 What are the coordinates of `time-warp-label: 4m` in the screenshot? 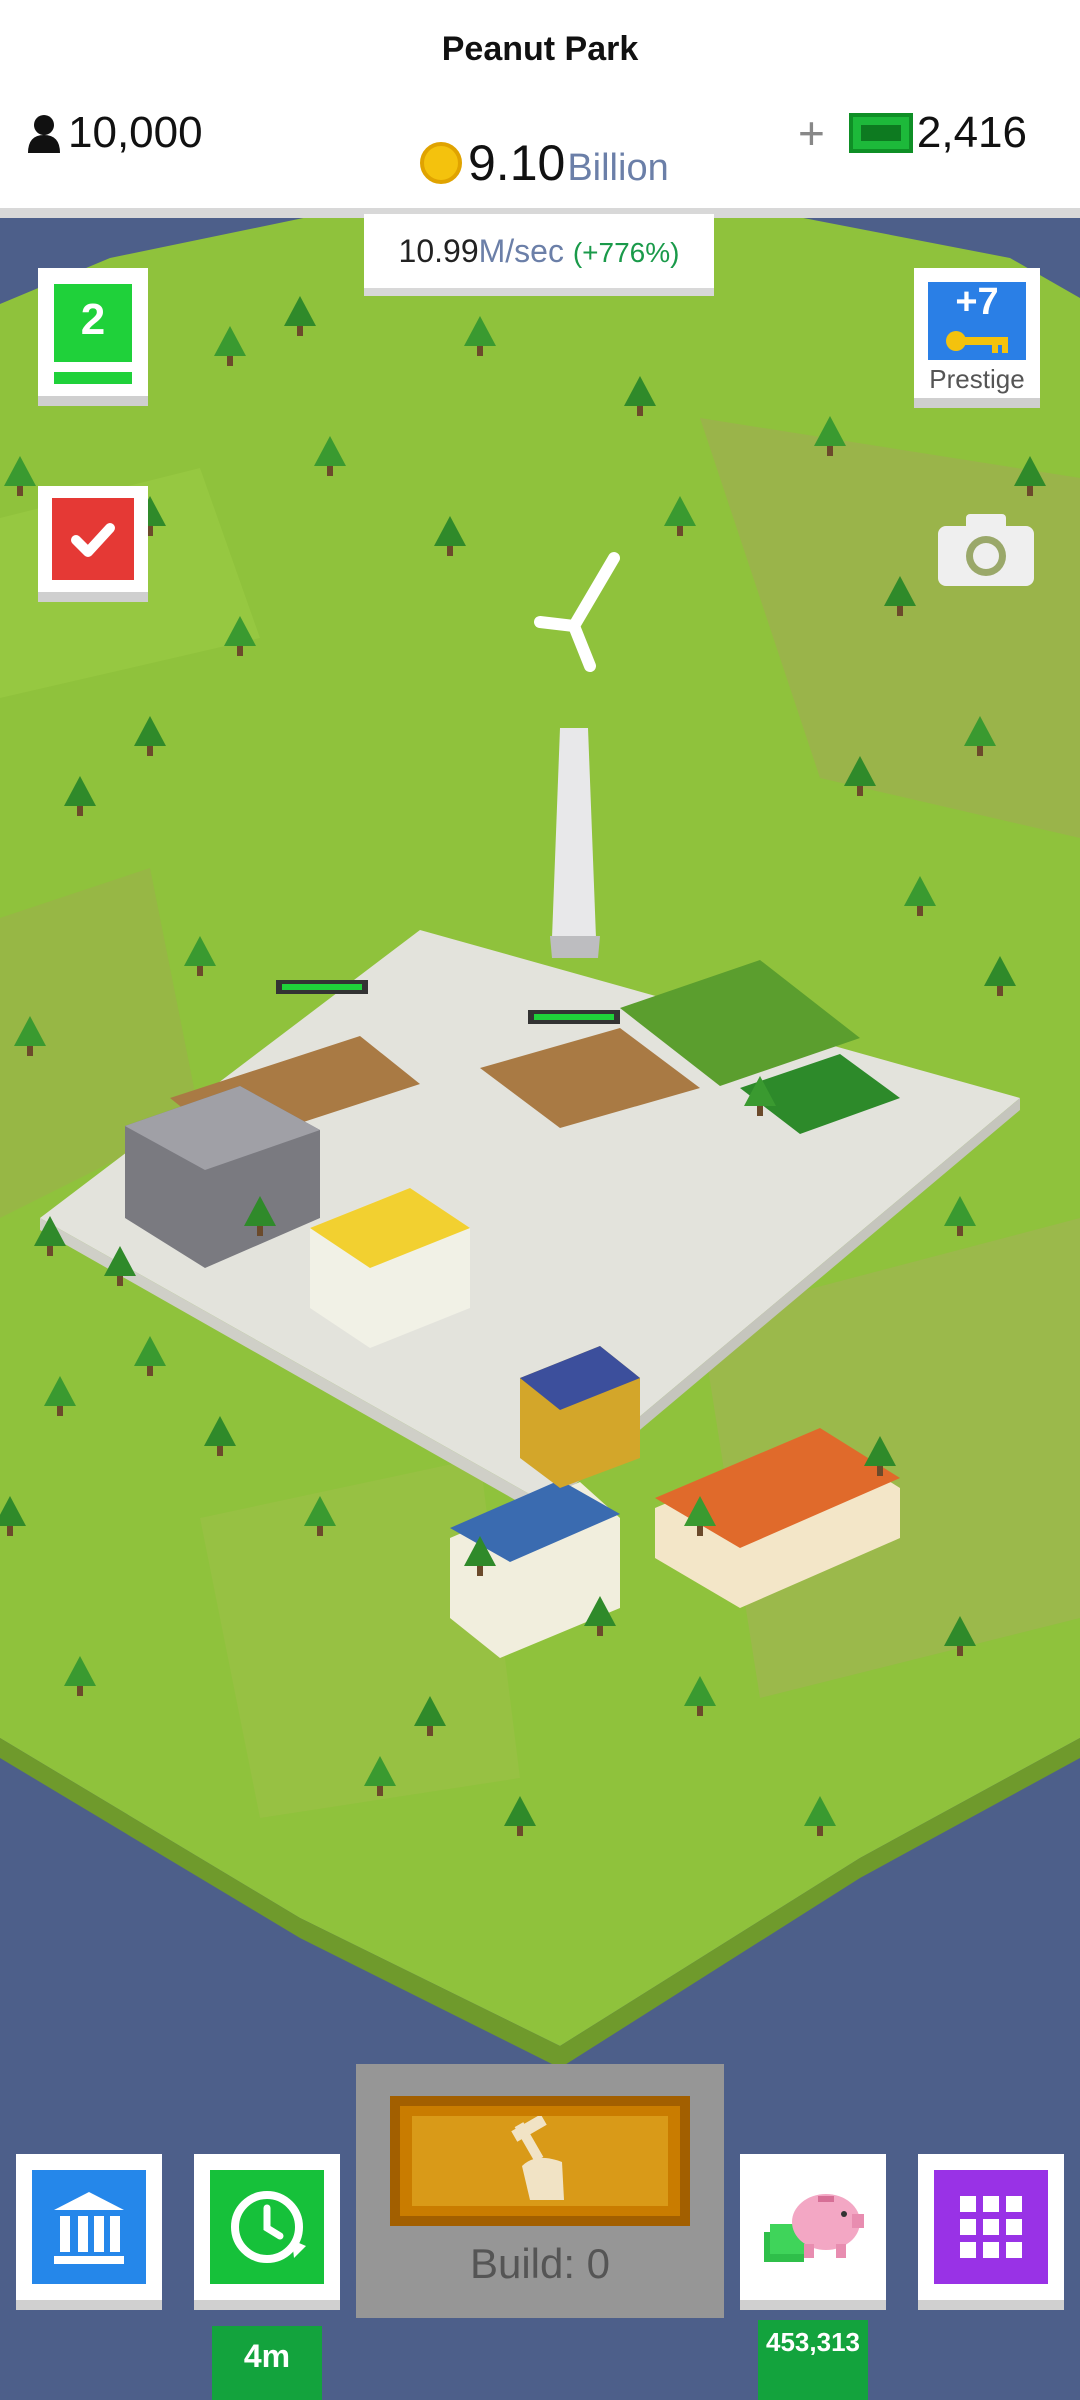 It's located at (267, 2363).